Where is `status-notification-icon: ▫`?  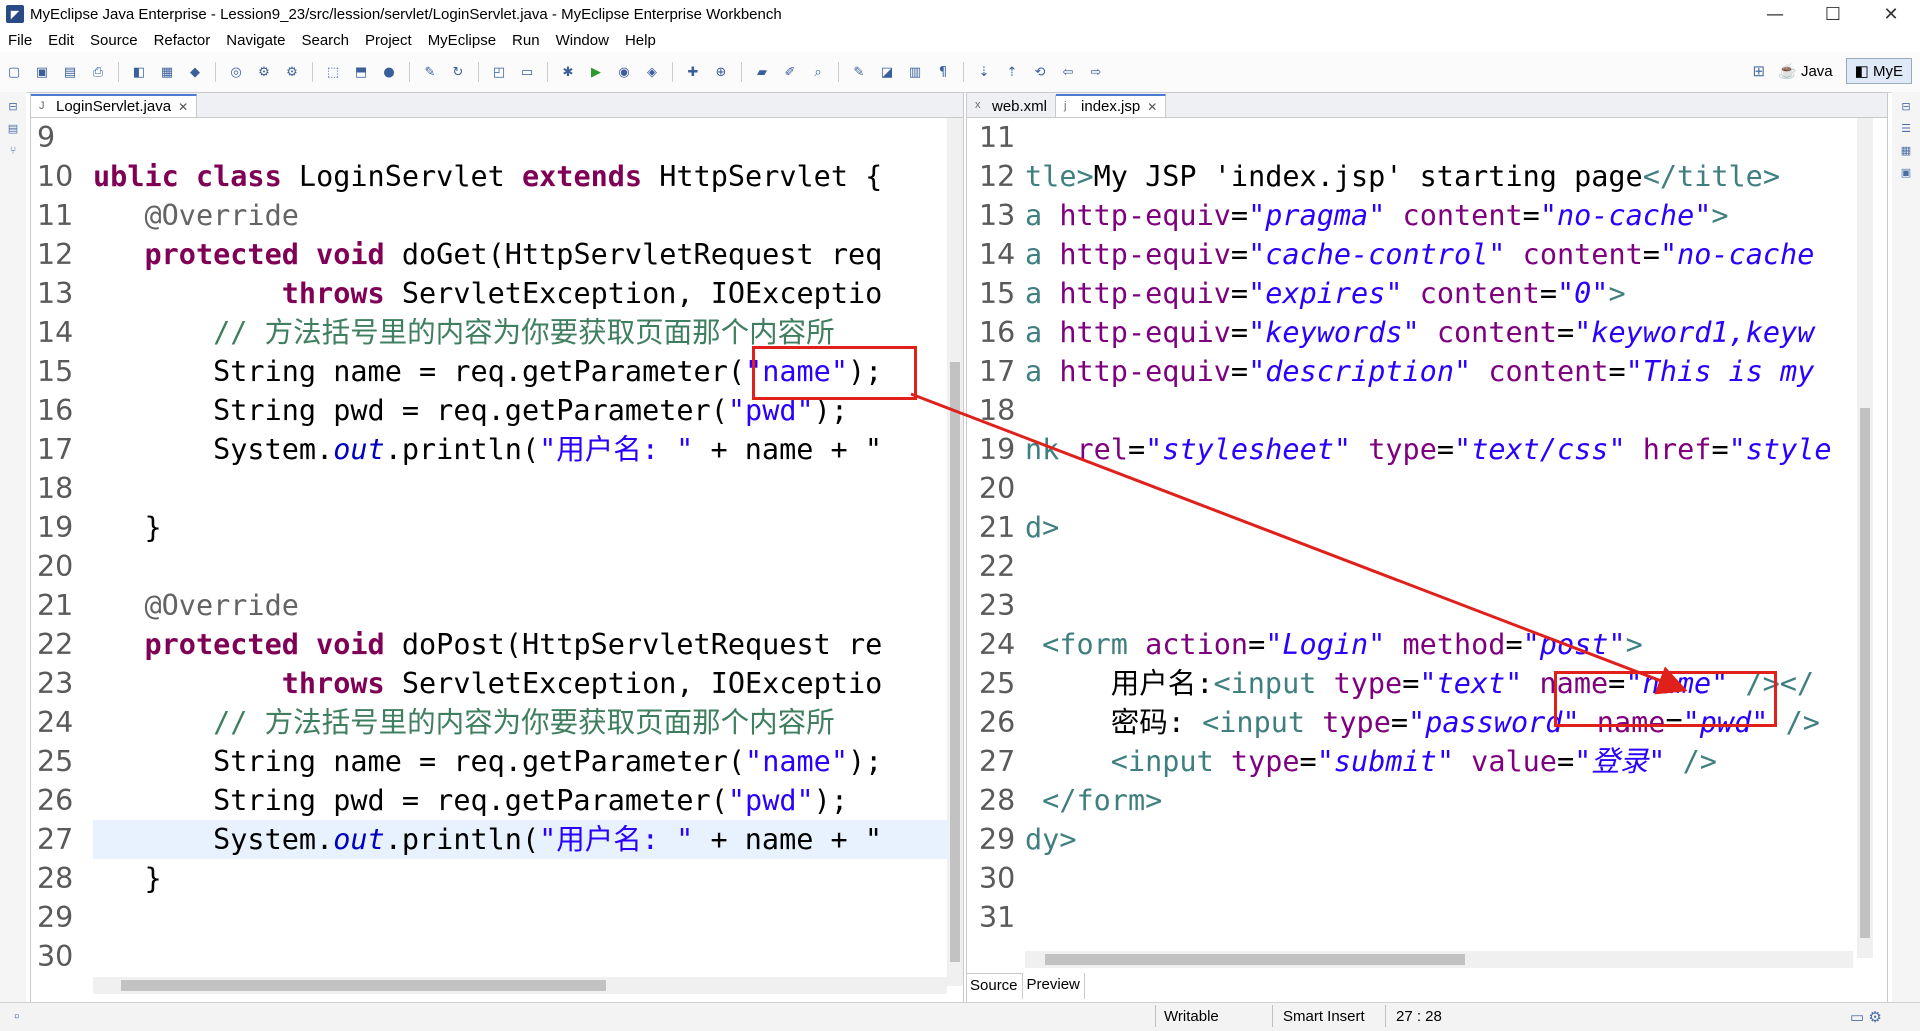 status-notification-icon: ▫ is located at coordinates (16, 1016).